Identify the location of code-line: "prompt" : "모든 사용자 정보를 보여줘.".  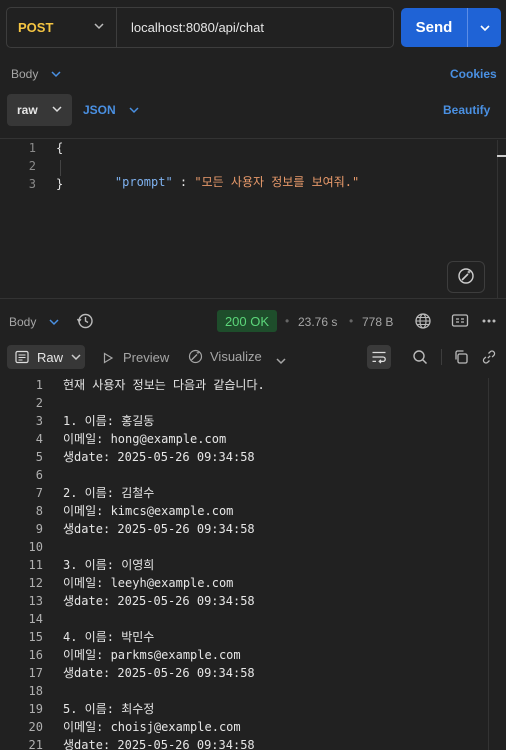
(222, 181).